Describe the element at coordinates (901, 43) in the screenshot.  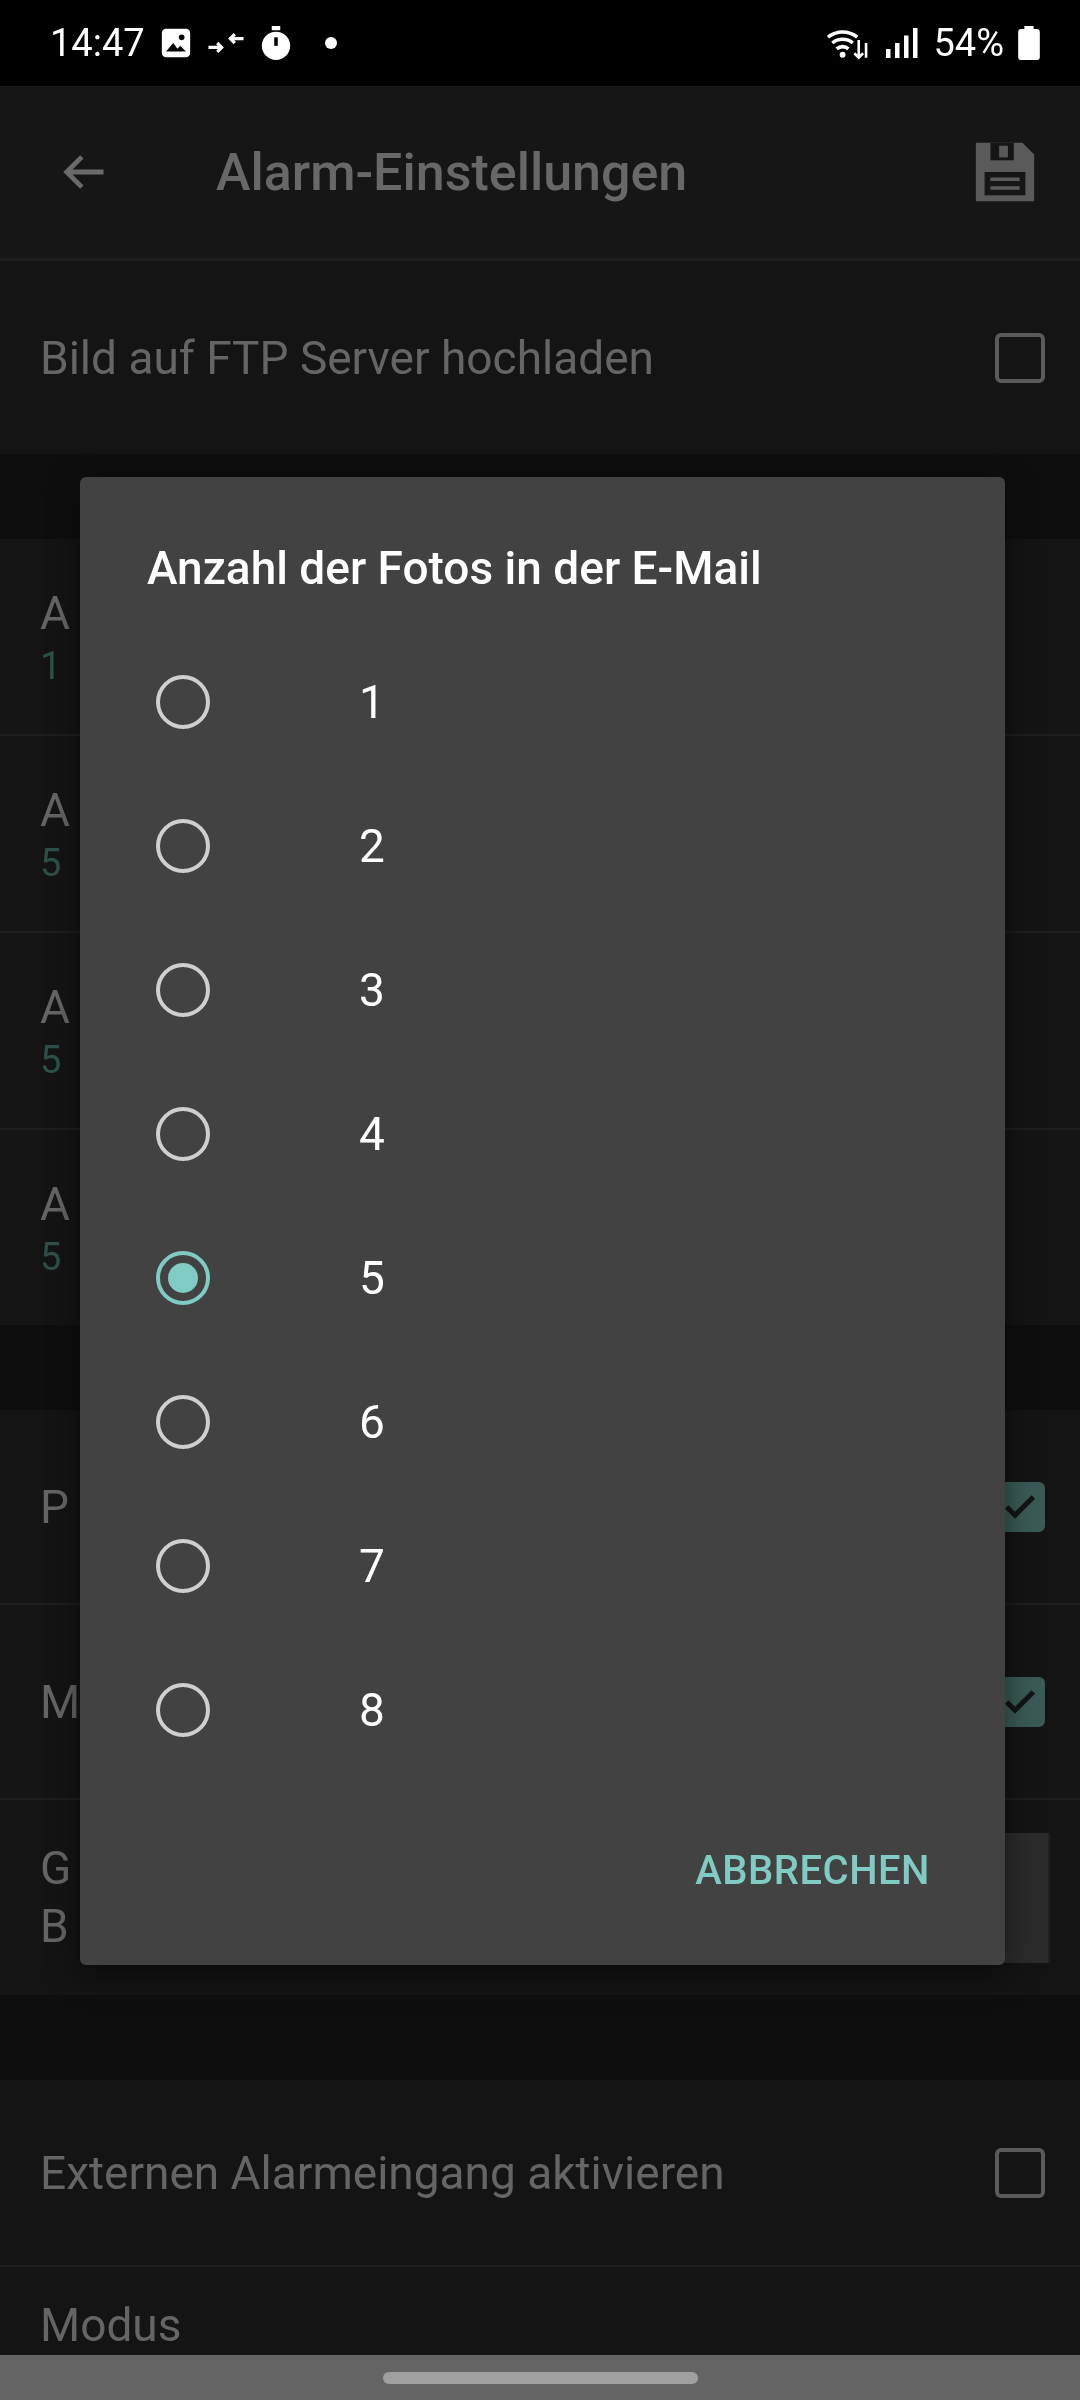
I see `signal-icon` at that location.